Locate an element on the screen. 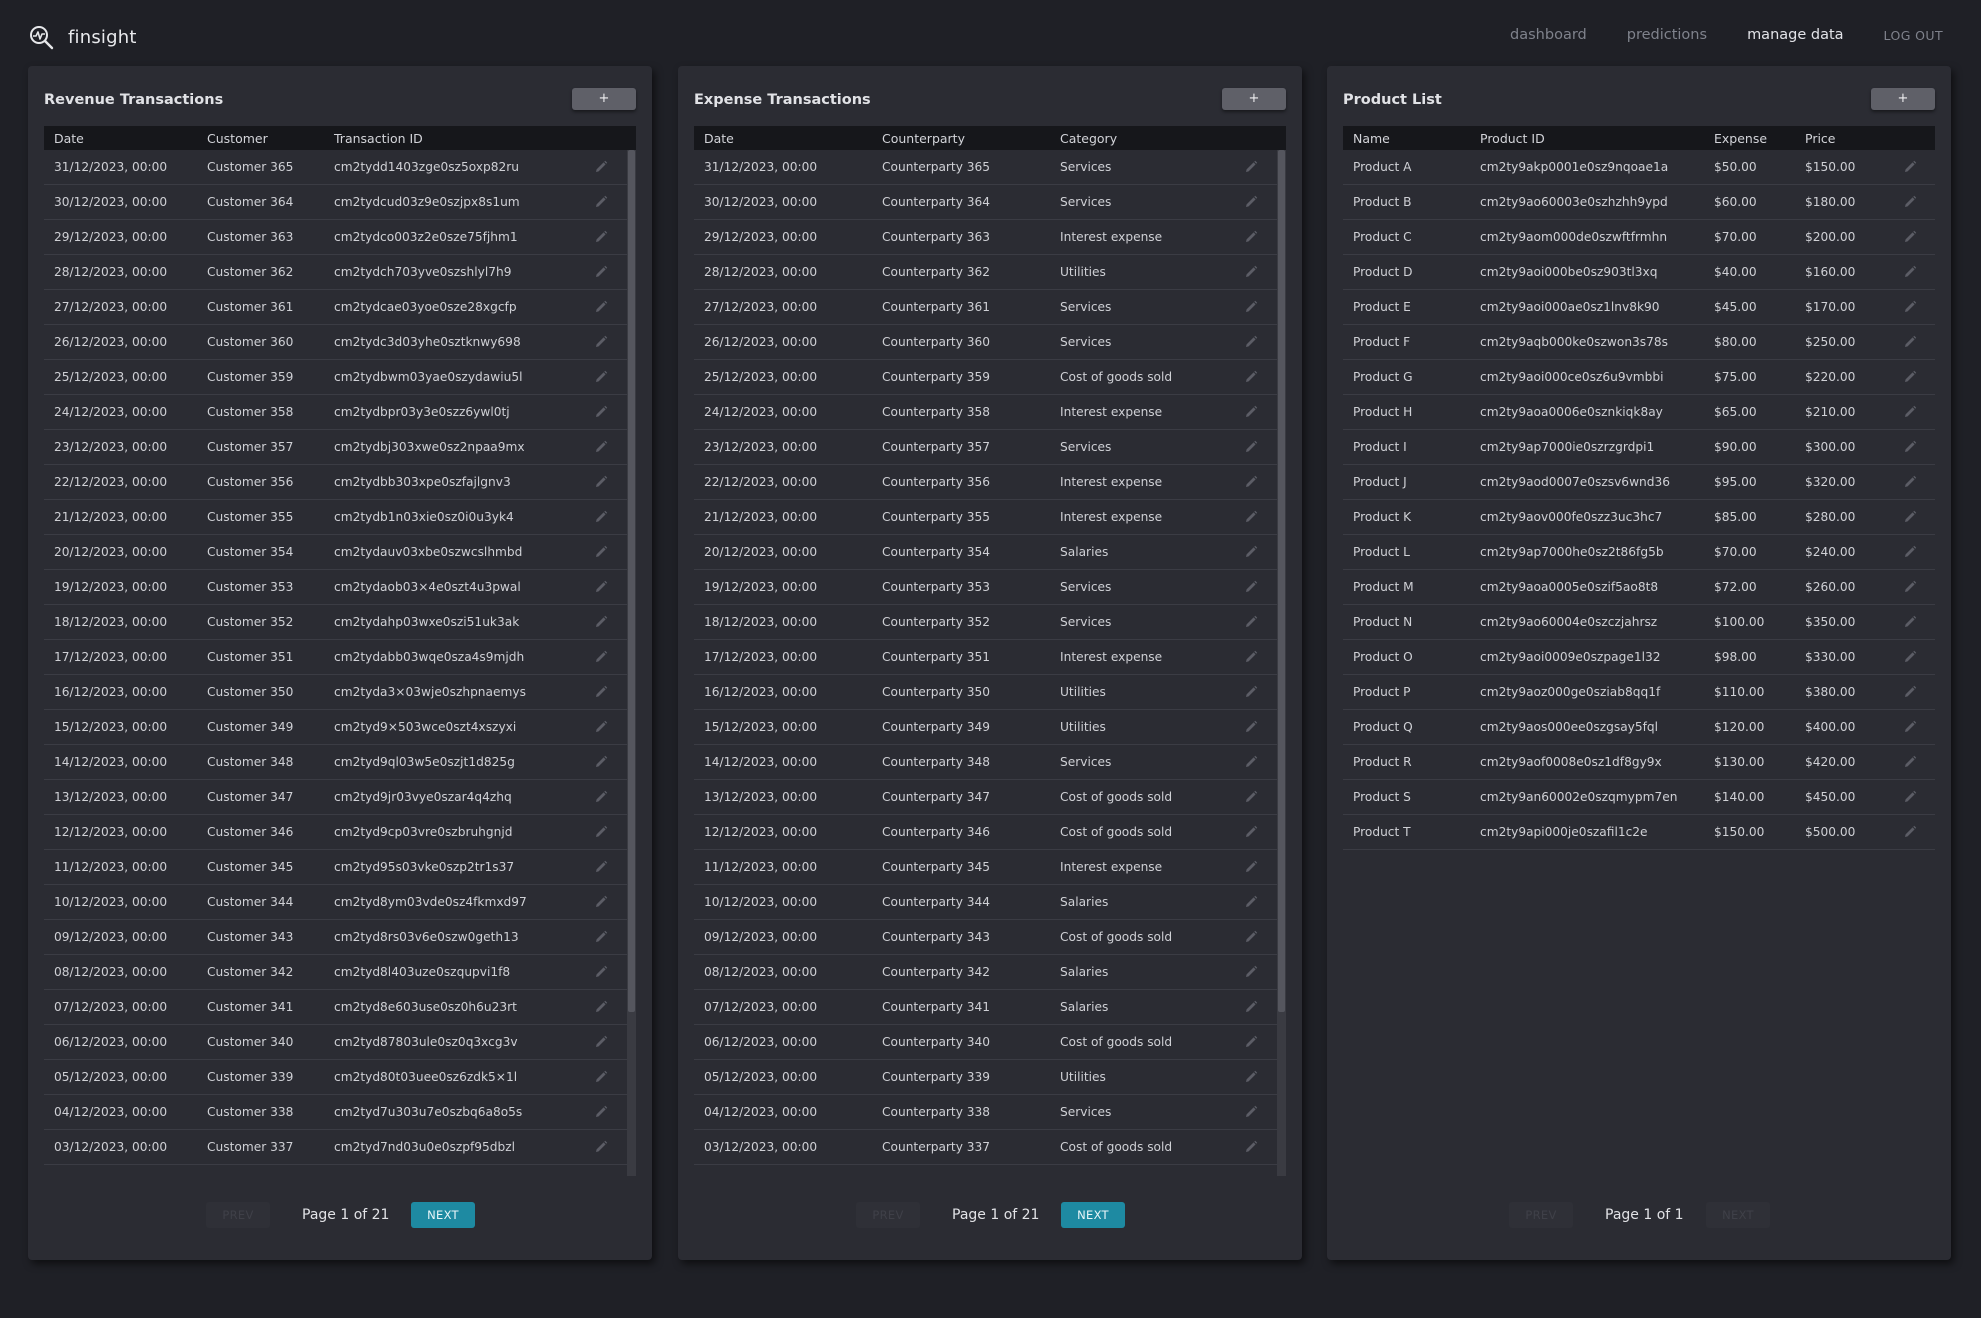 This screenshot has height=1318, width=1981. column-header-category: Category is located at coordinates (1088, 138).